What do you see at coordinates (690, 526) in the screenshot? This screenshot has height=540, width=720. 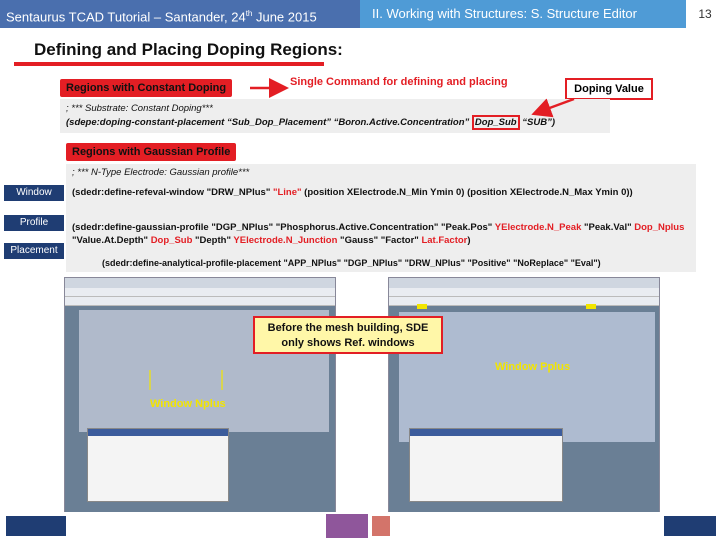 I see `institution-logo` at bounding box center [690, 526].